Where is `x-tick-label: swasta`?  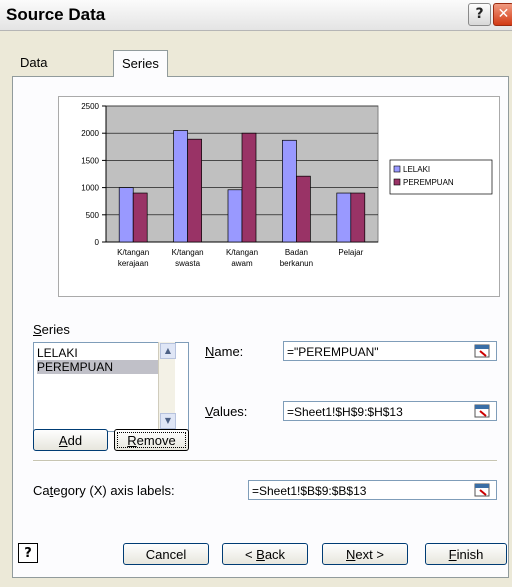
x-tick-label: swasta is located at coordinates (187, 263).